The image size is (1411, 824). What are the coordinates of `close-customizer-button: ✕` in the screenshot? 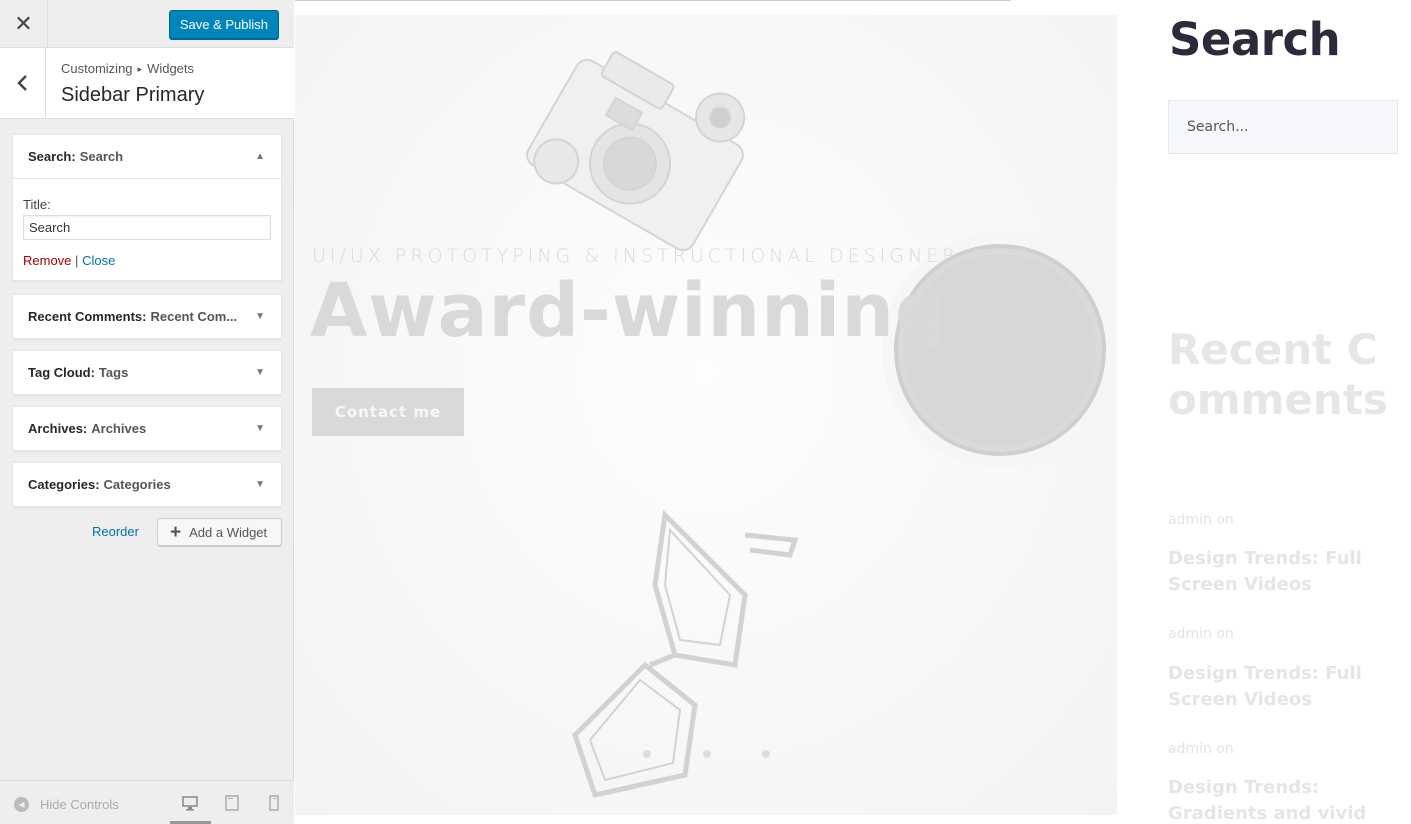 It's located at (24, 24).